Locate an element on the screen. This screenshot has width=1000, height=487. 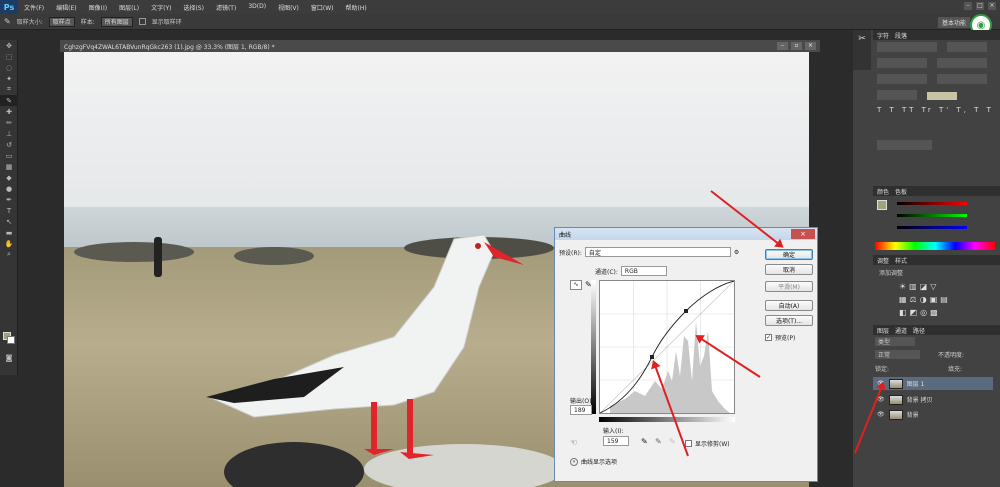
minimize-icon: – is located at coordinates (968, 6).